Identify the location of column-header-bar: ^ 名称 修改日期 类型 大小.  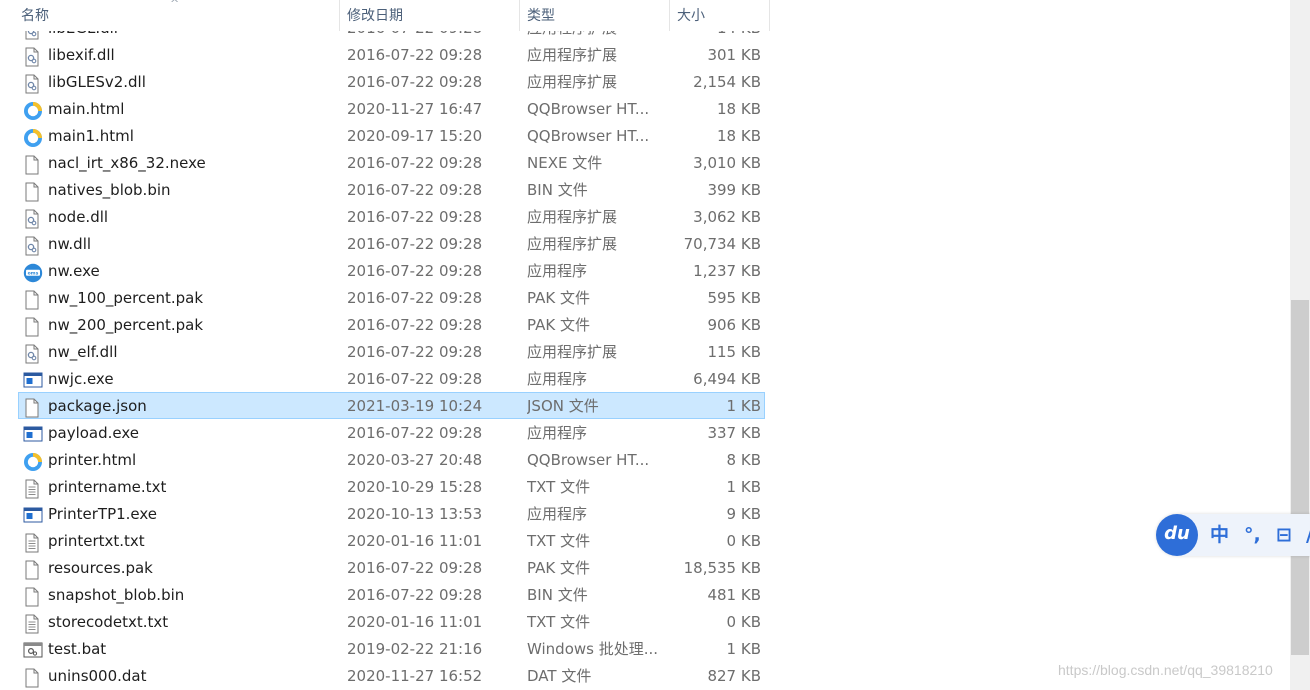
(385, 15).